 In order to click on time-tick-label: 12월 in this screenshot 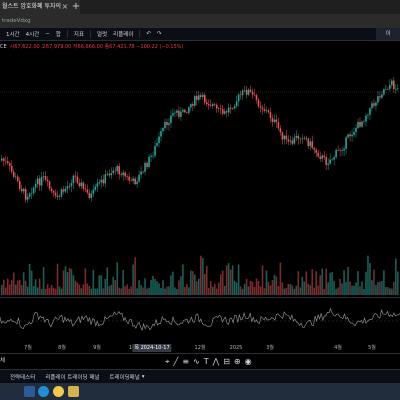, I will do `click(200, 348)`.